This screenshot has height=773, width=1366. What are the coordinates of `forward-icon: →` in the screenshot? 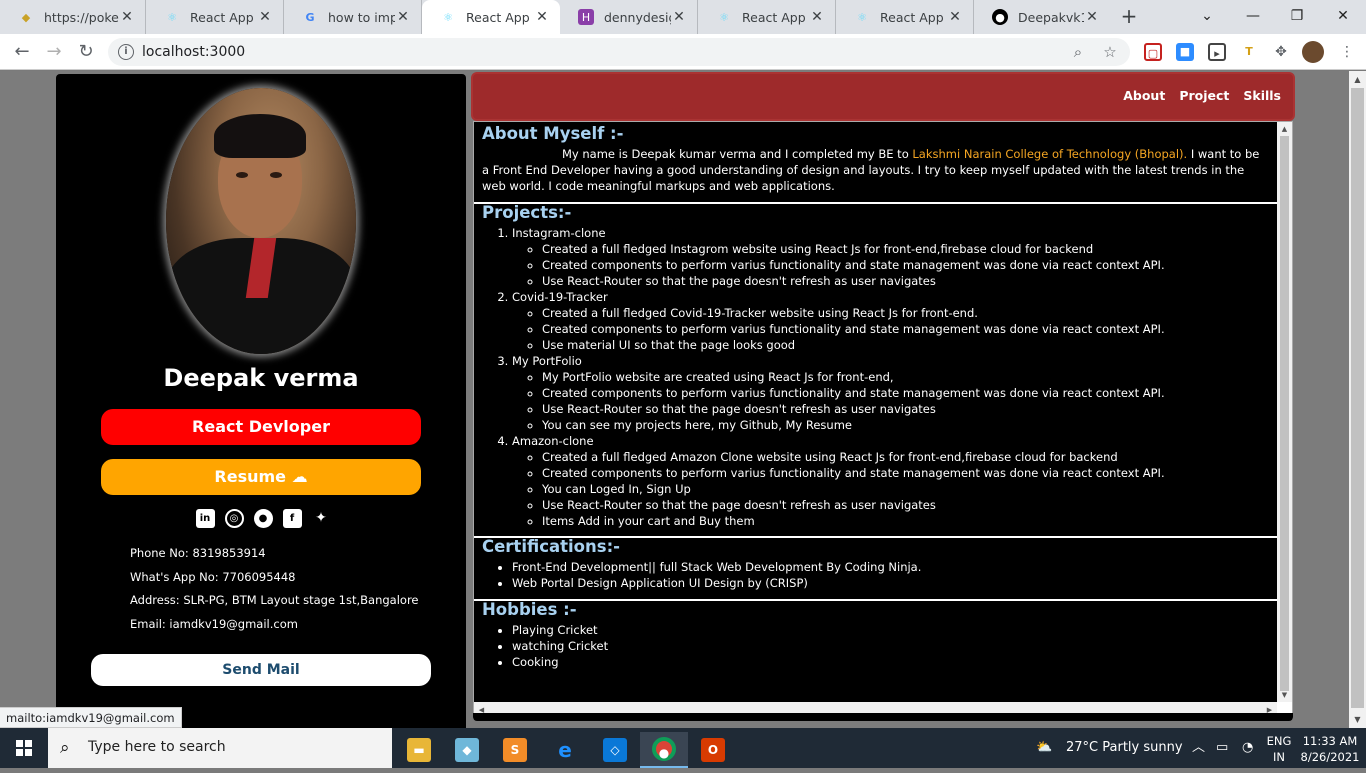 It's located at (54, 52).